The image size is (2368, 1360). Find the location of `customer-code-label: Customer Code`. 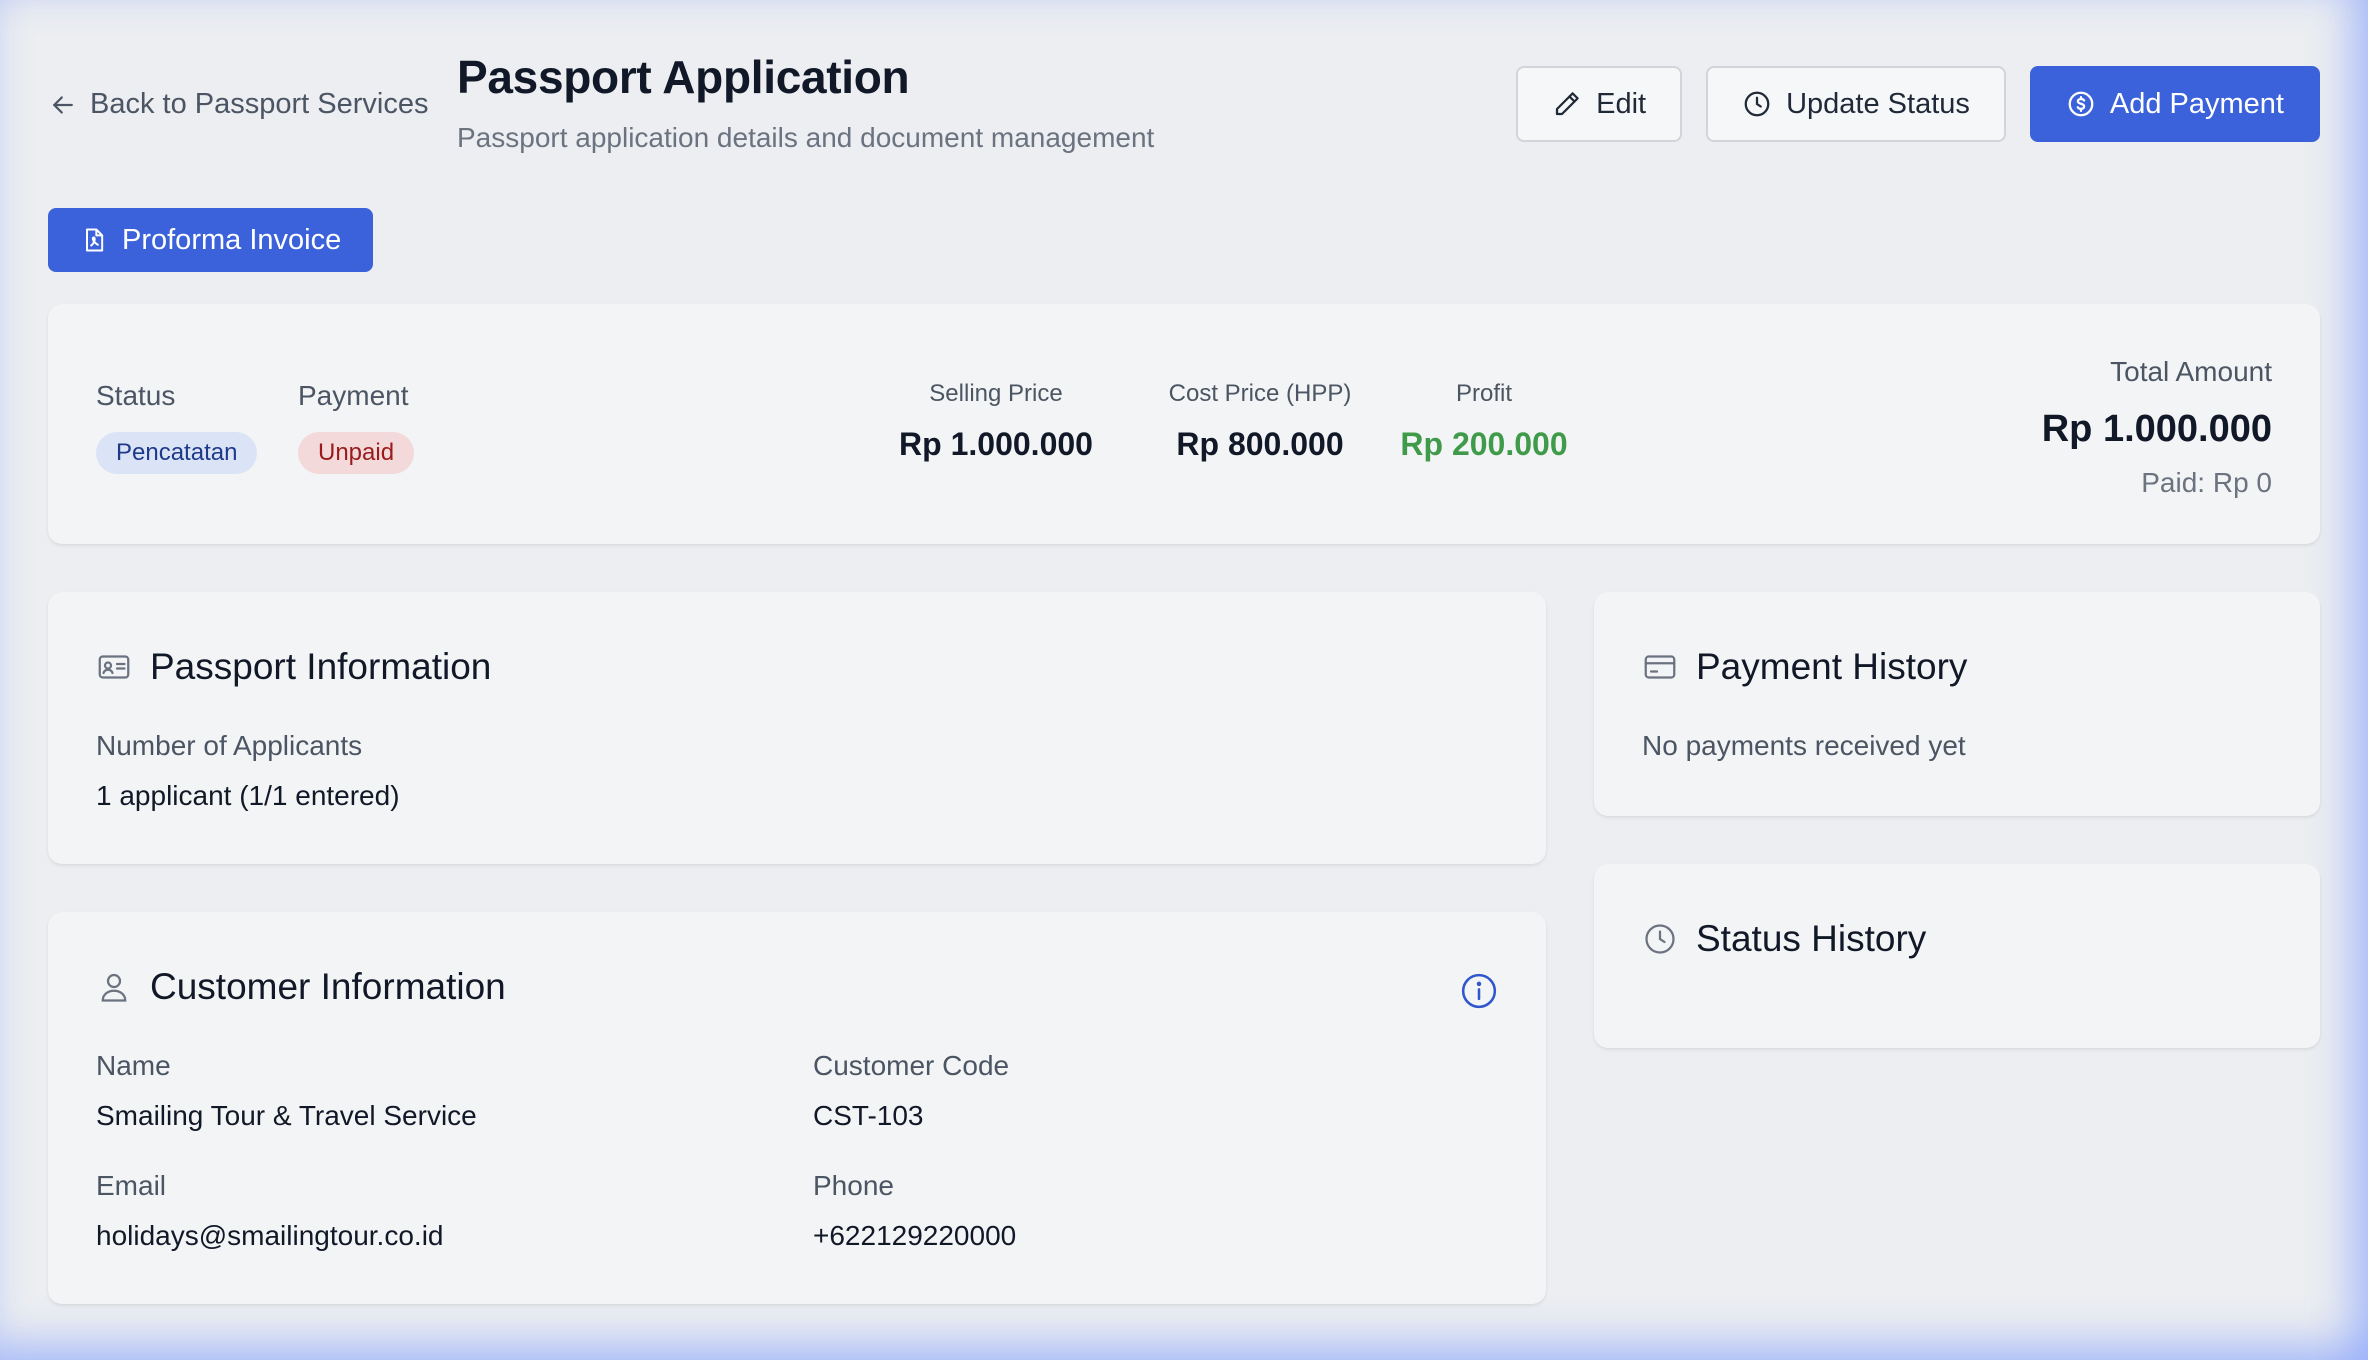

customer-code-label: Customer Code is located at coordinates (911, 1065).